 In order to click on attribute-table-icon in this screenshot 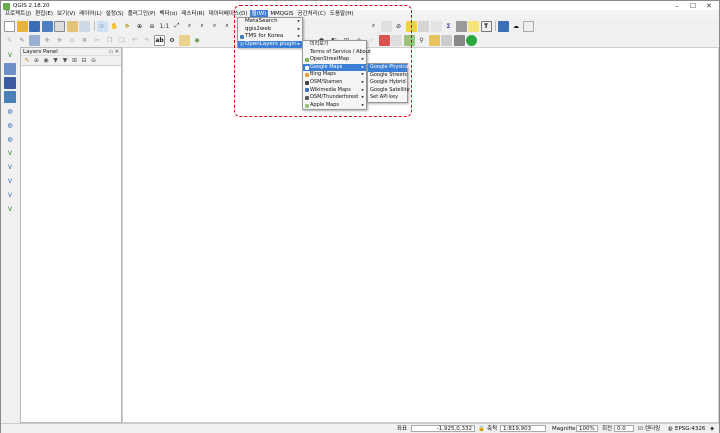, I will do `click(423, 26)`.